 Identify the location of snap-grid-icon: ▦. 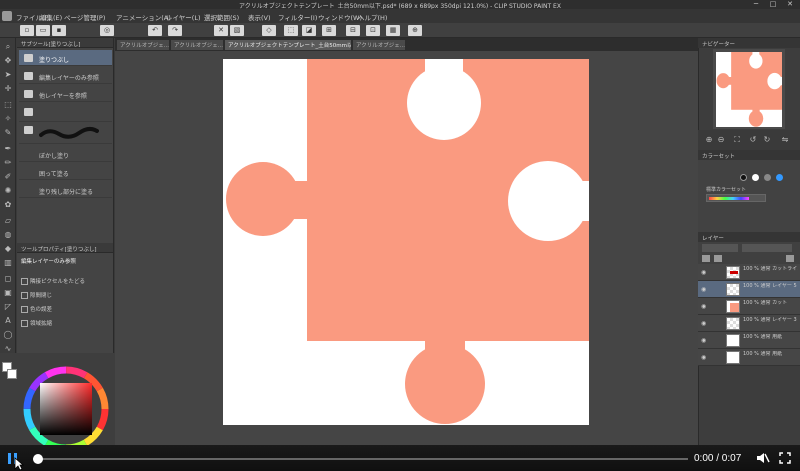
(393, 30).